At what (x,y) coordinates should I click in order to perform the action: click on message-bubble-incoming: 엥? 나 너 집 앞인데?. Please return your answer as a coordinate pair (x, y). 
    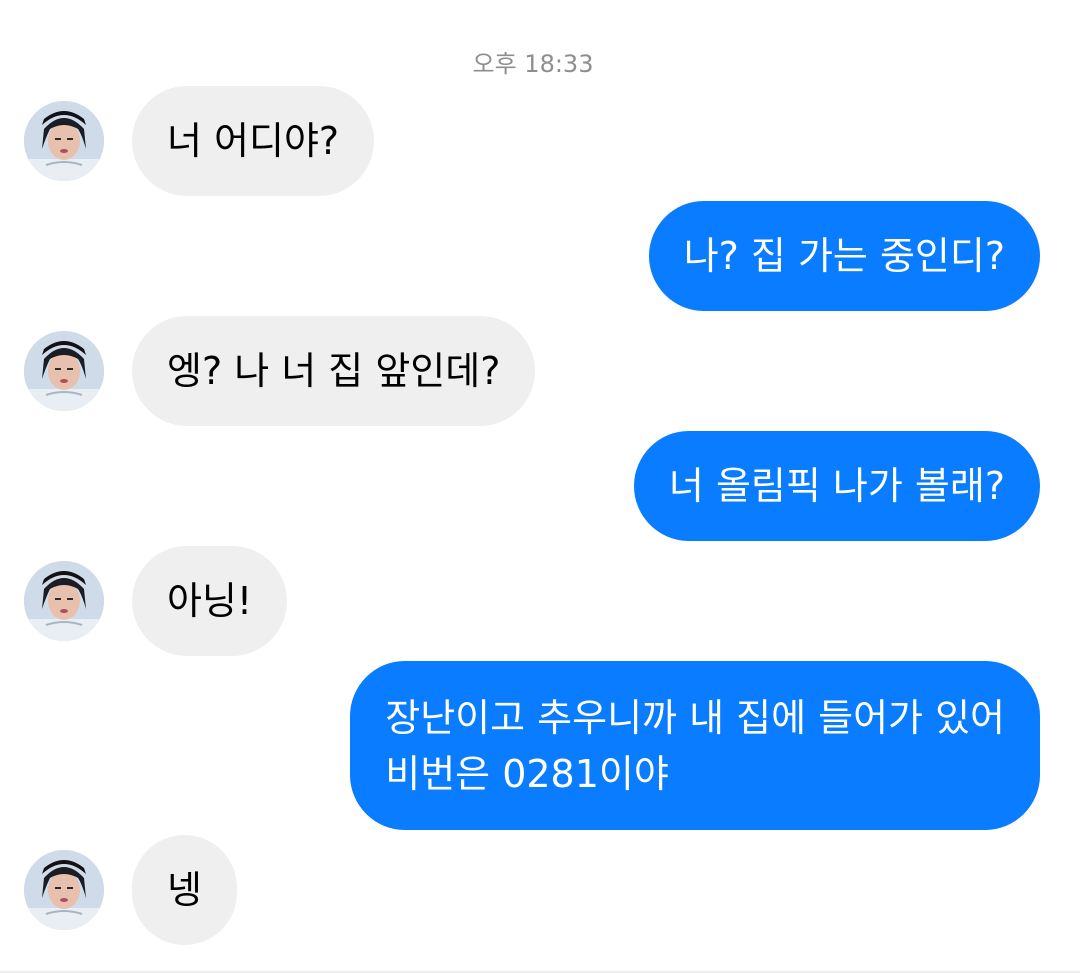
    Looking at the image, I should click on (334, 371).